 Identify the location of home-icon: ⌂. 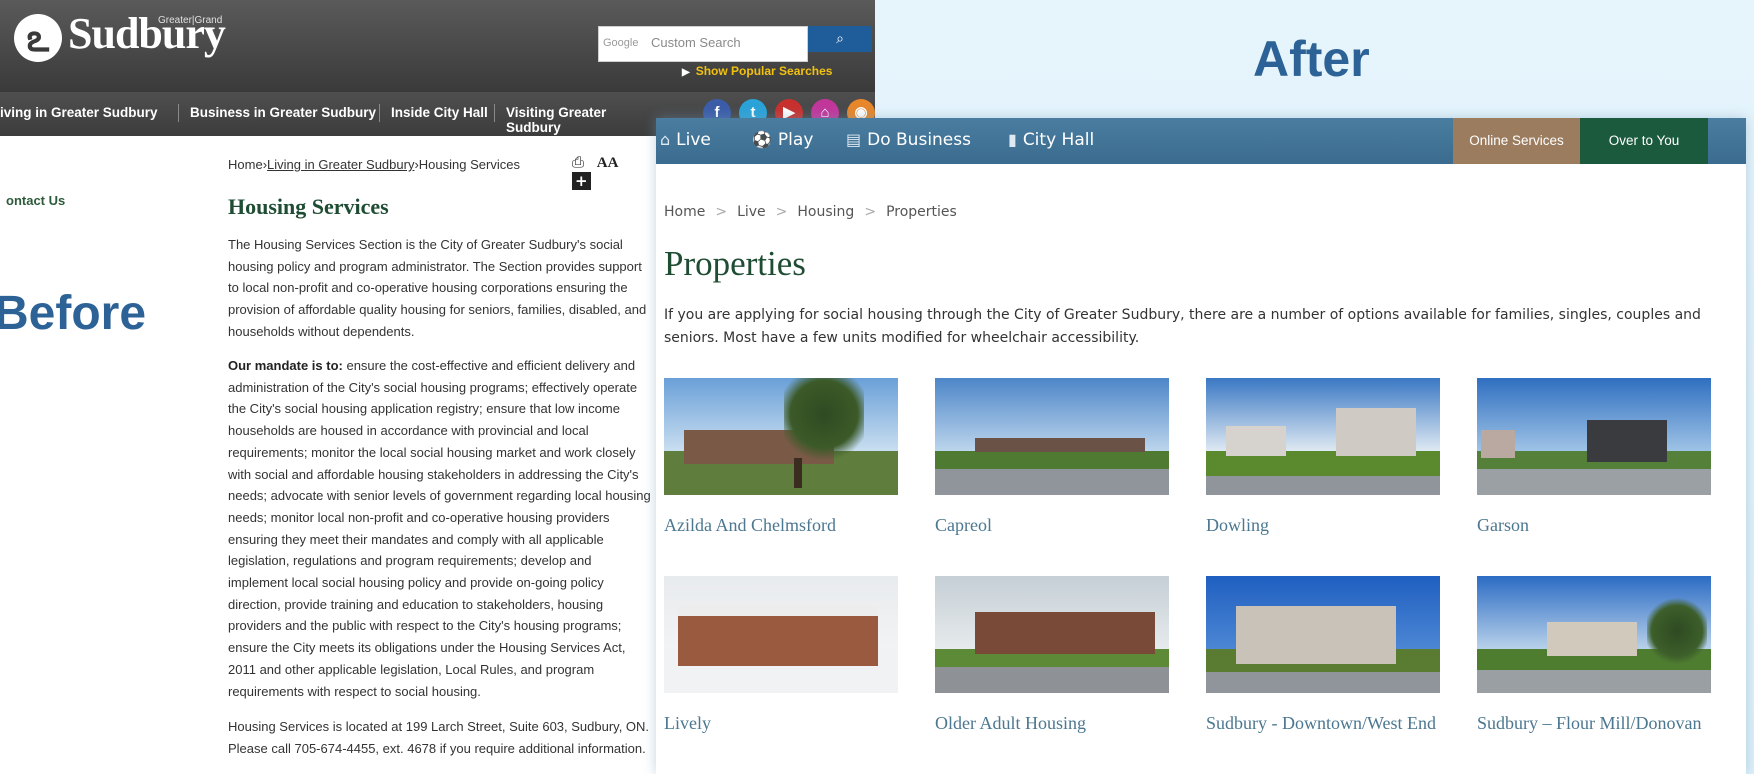
(665, 139).